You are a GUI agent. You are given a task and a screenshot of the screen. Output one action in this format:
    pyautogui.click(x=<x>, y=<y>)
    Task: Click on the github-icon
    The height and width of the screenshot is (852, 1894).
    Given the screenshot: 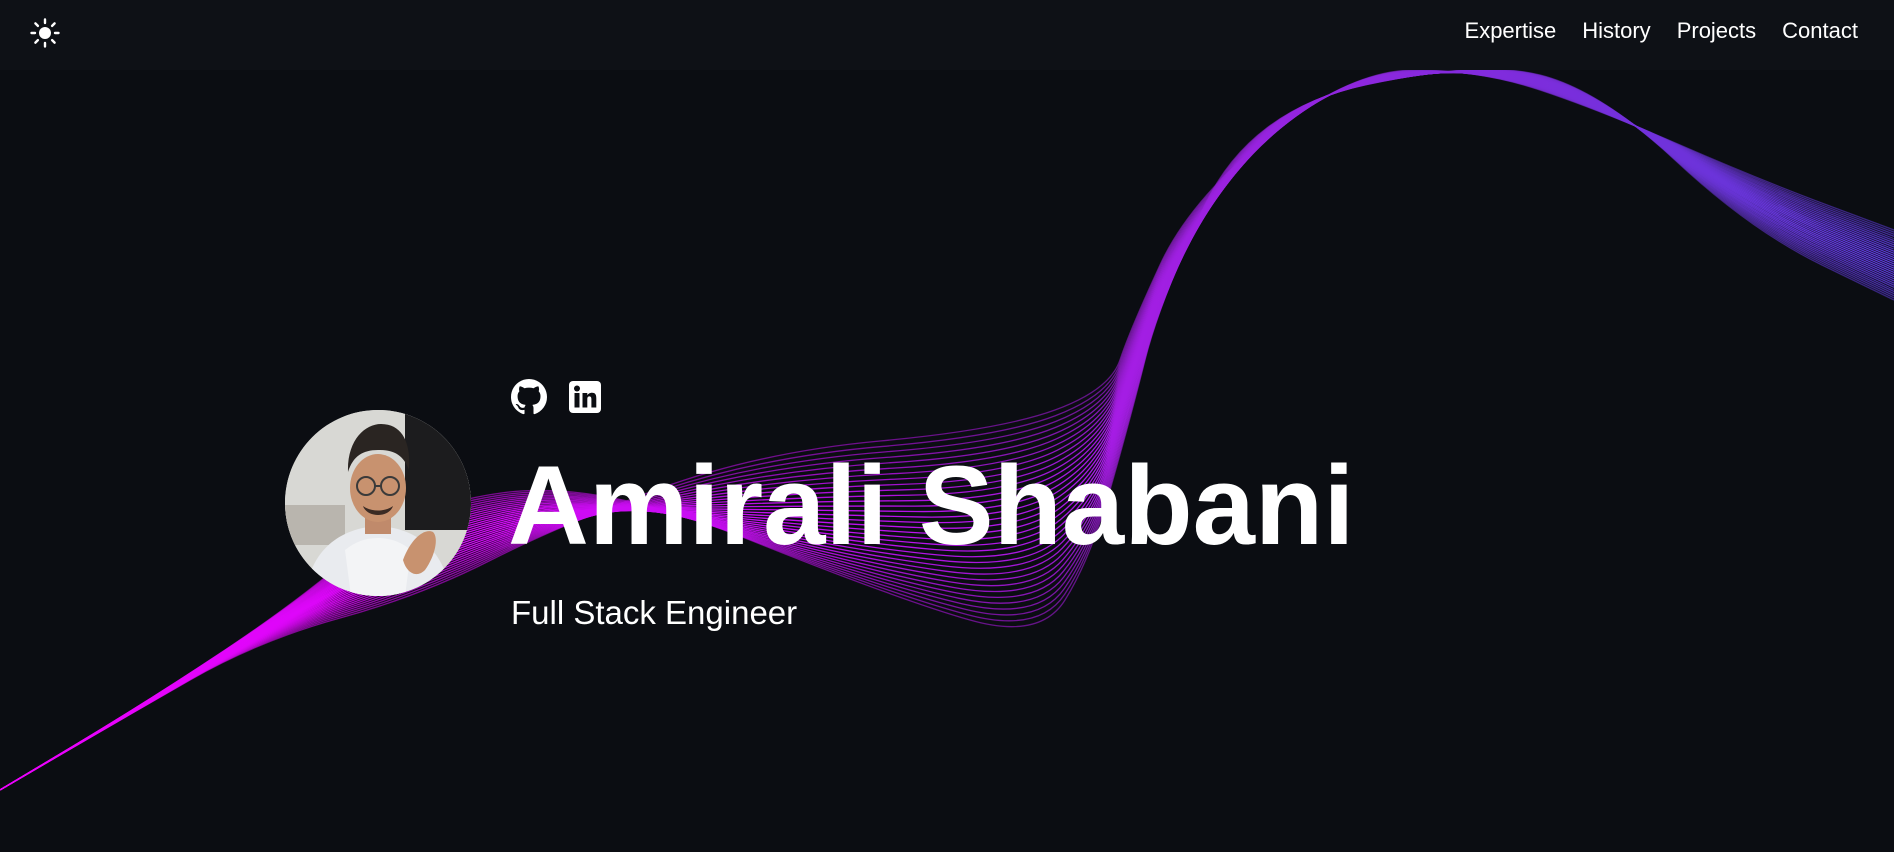 What is the action you would take?
    pyautogui.click(x=529, y=397)
    